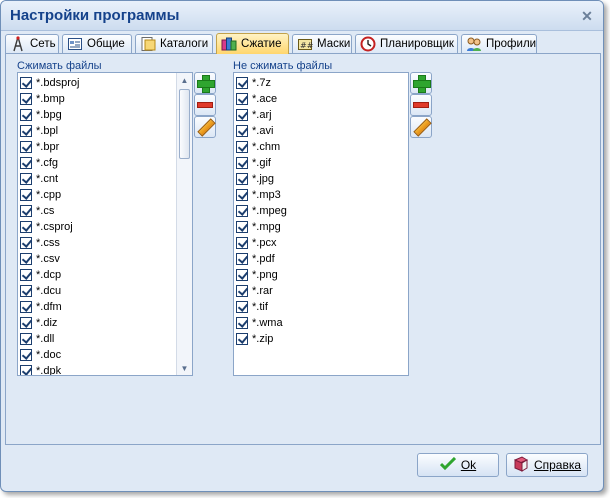  I want to click on edit-no-compress-button, so click(421, 127).